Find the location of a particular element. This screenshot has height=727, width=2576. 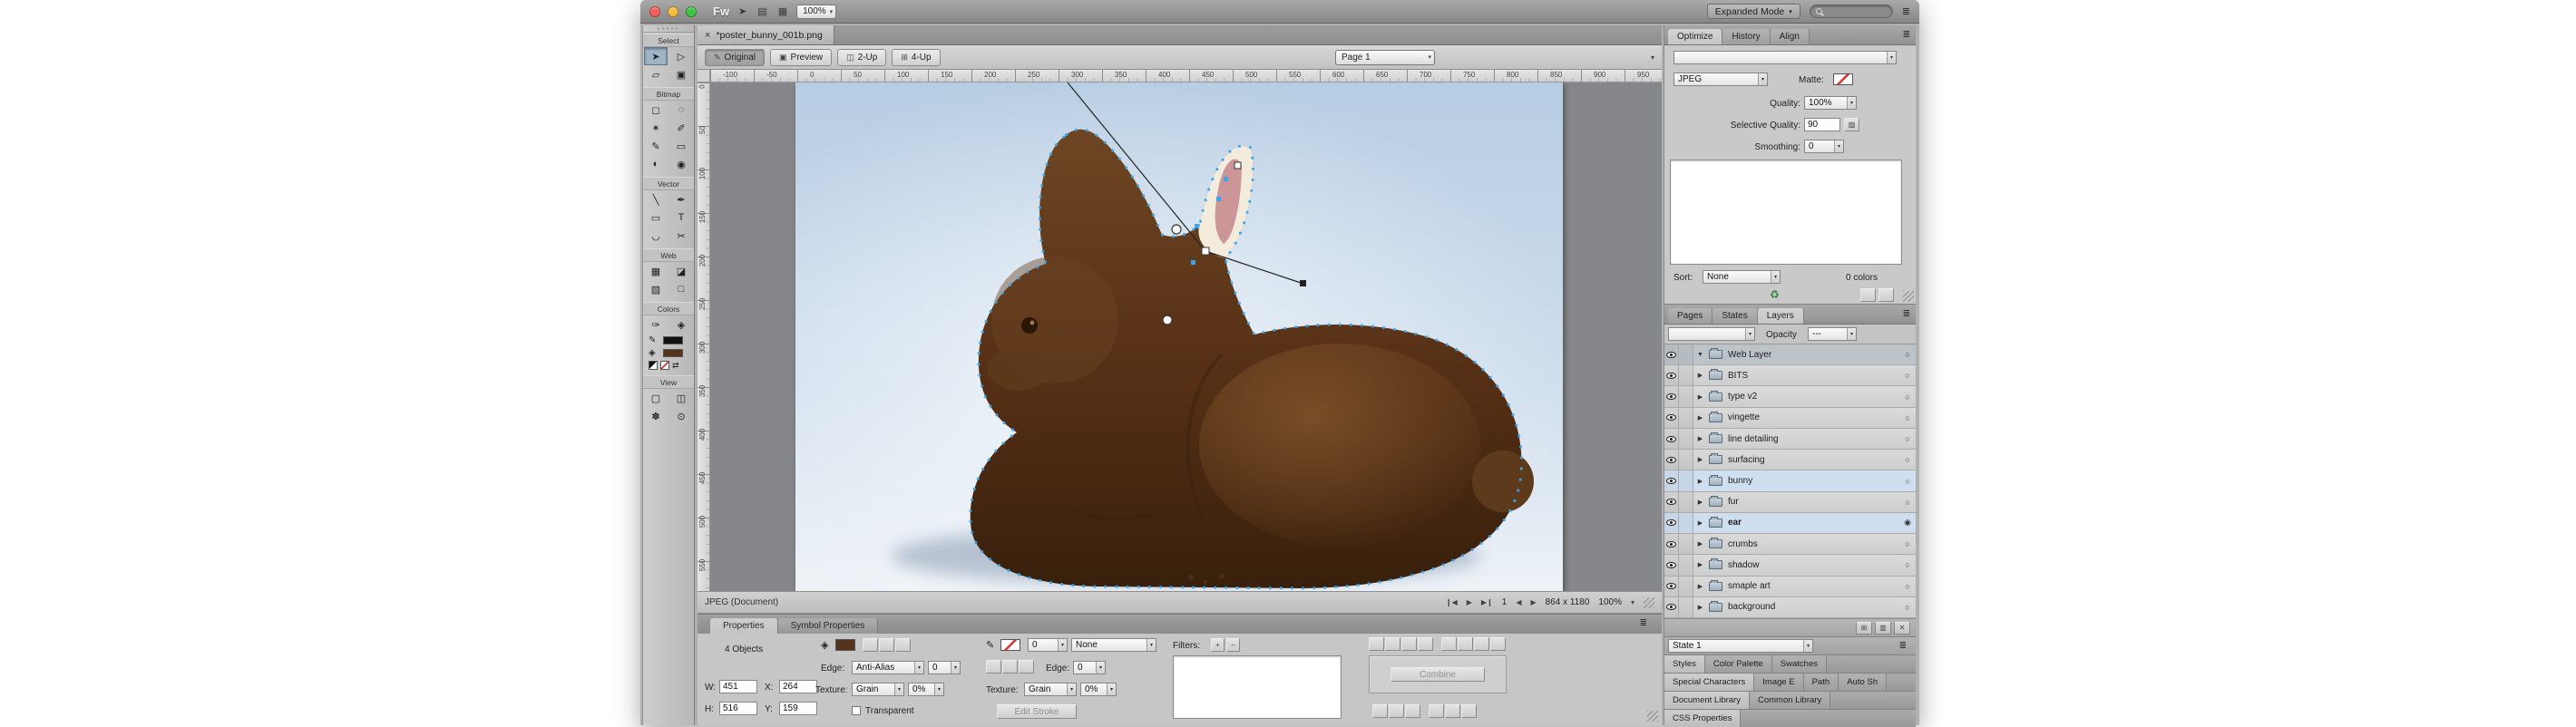

layer-row-ear: ▶ ear ◉ is located at coordinates (1790, 523).